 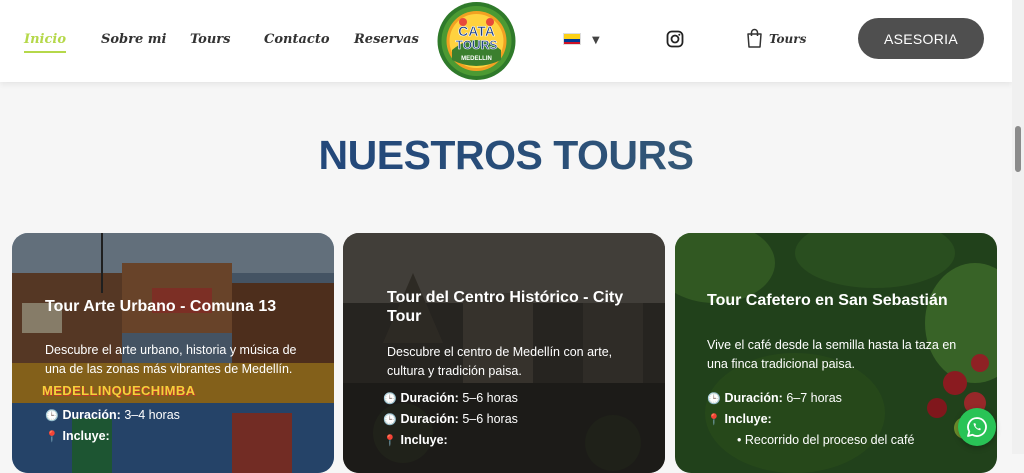 What do you see at coordinates (810, 398) in the screenshot?
I see `detail-row: 🕒 Duración: 6–7 horas` at bounding box center [810, 398].